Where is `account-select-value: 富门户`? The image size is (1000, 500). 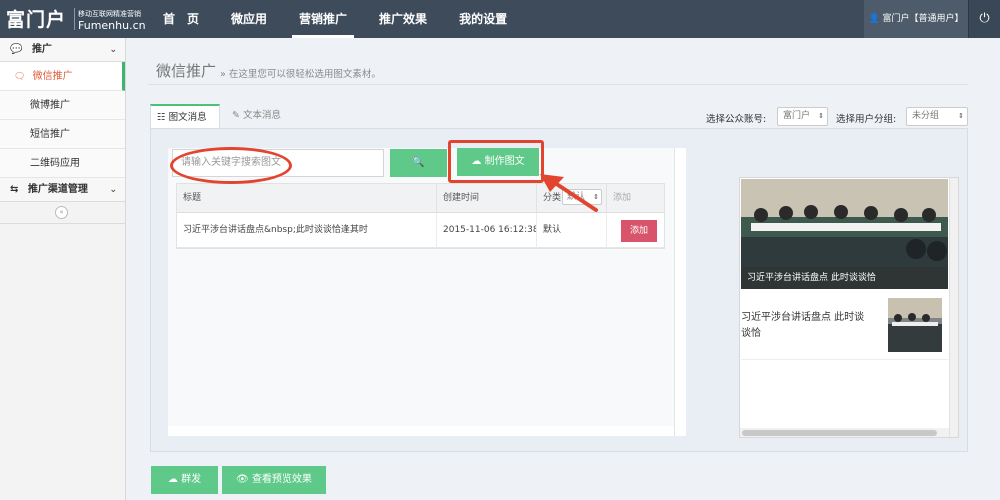 account-select-value: 富门户 is located at coordinates (797, 116).